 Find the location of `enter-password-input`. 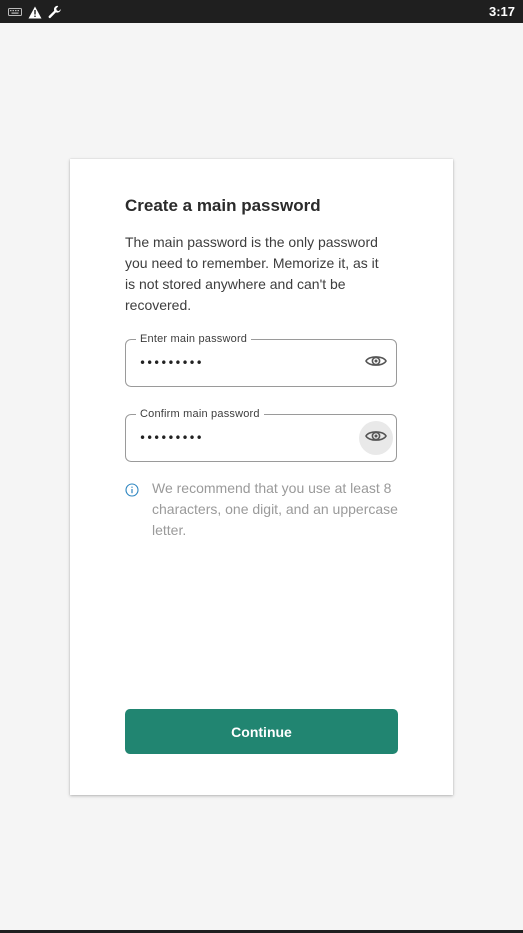

enter-password-input is located at coordinates (239, 363).